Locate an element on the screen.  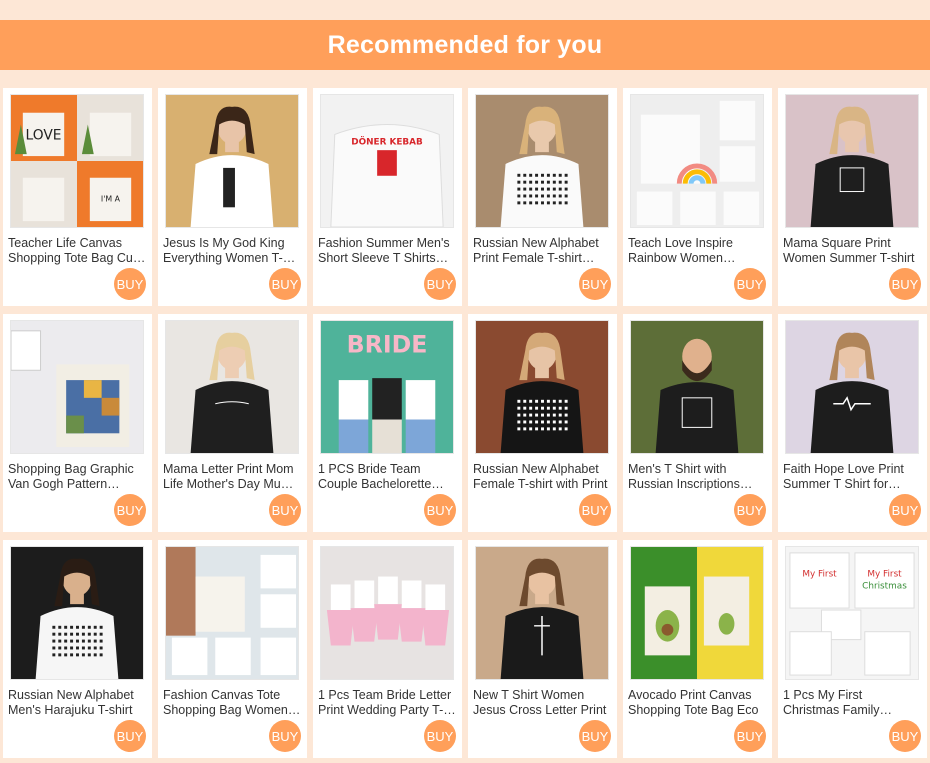
product-image: My First My First Christmas is located at coordinates (852, 613).